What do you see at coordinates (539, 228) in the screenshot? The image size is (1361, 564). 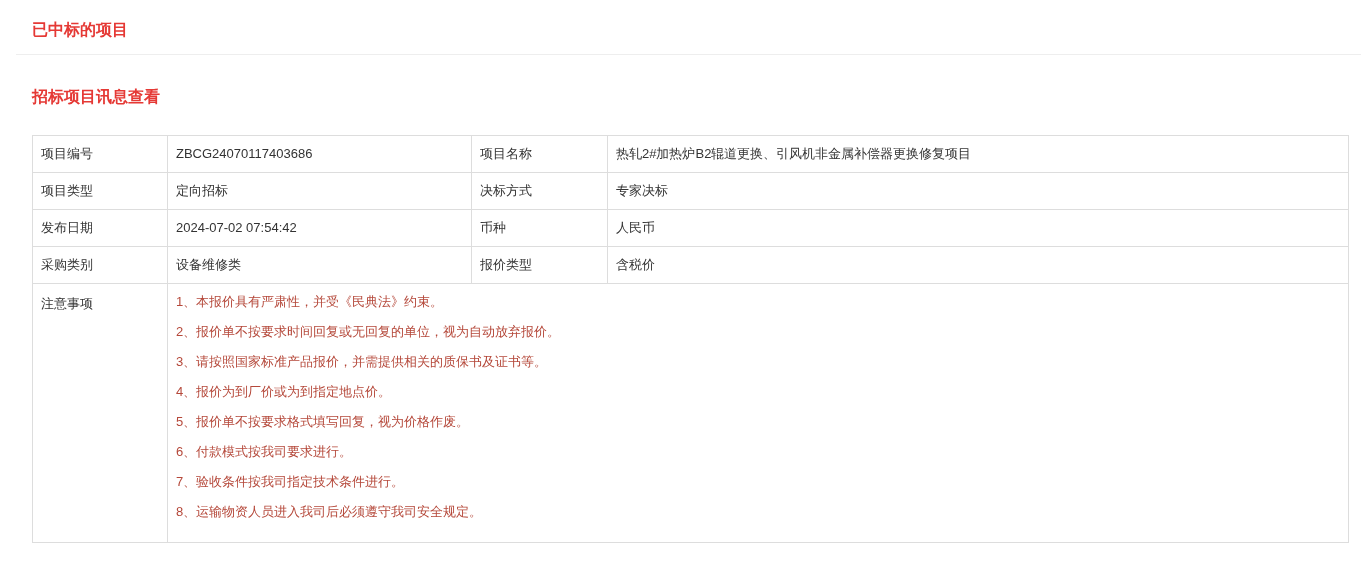 I see `table-cell: 币种` at bounding box center [539, 228].